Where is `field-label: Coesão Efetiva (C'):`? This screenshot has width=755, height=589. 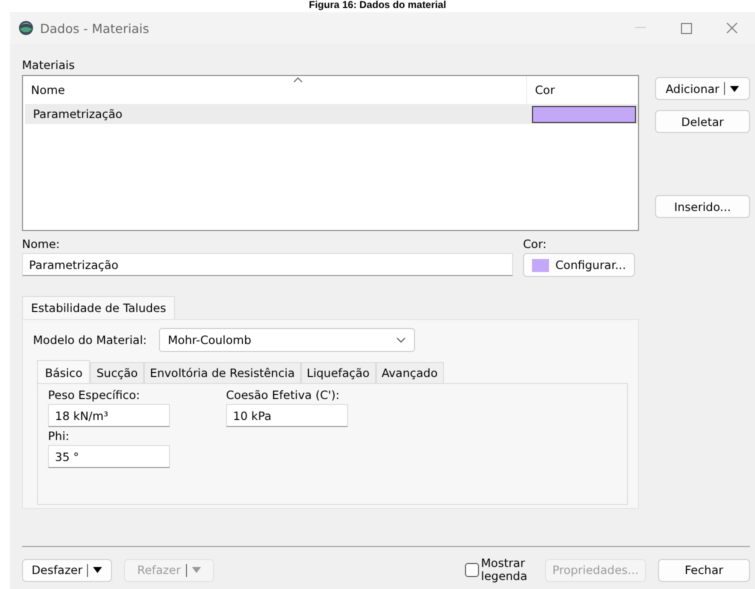 field-label: Coesão Efetiva (C'): is located at coordinates (283, 395).